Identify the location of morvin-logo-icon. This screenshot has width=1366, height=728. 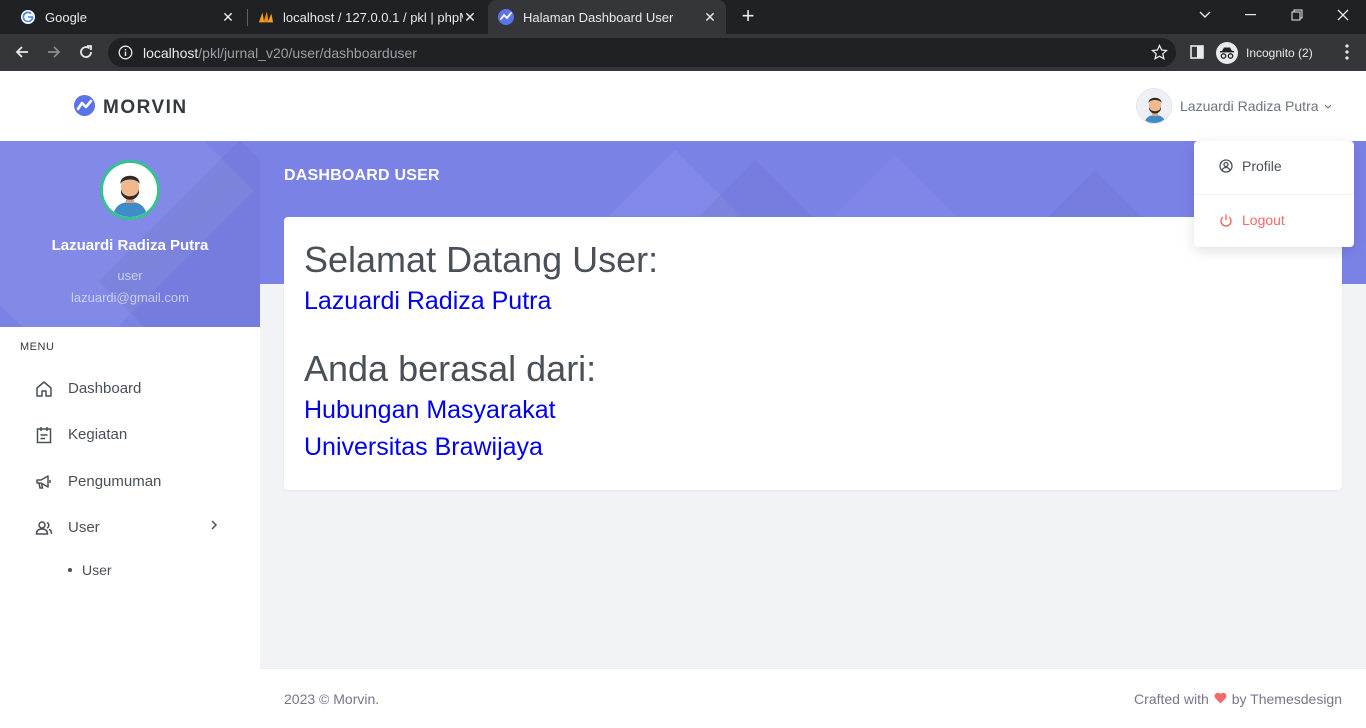
(84, 108).